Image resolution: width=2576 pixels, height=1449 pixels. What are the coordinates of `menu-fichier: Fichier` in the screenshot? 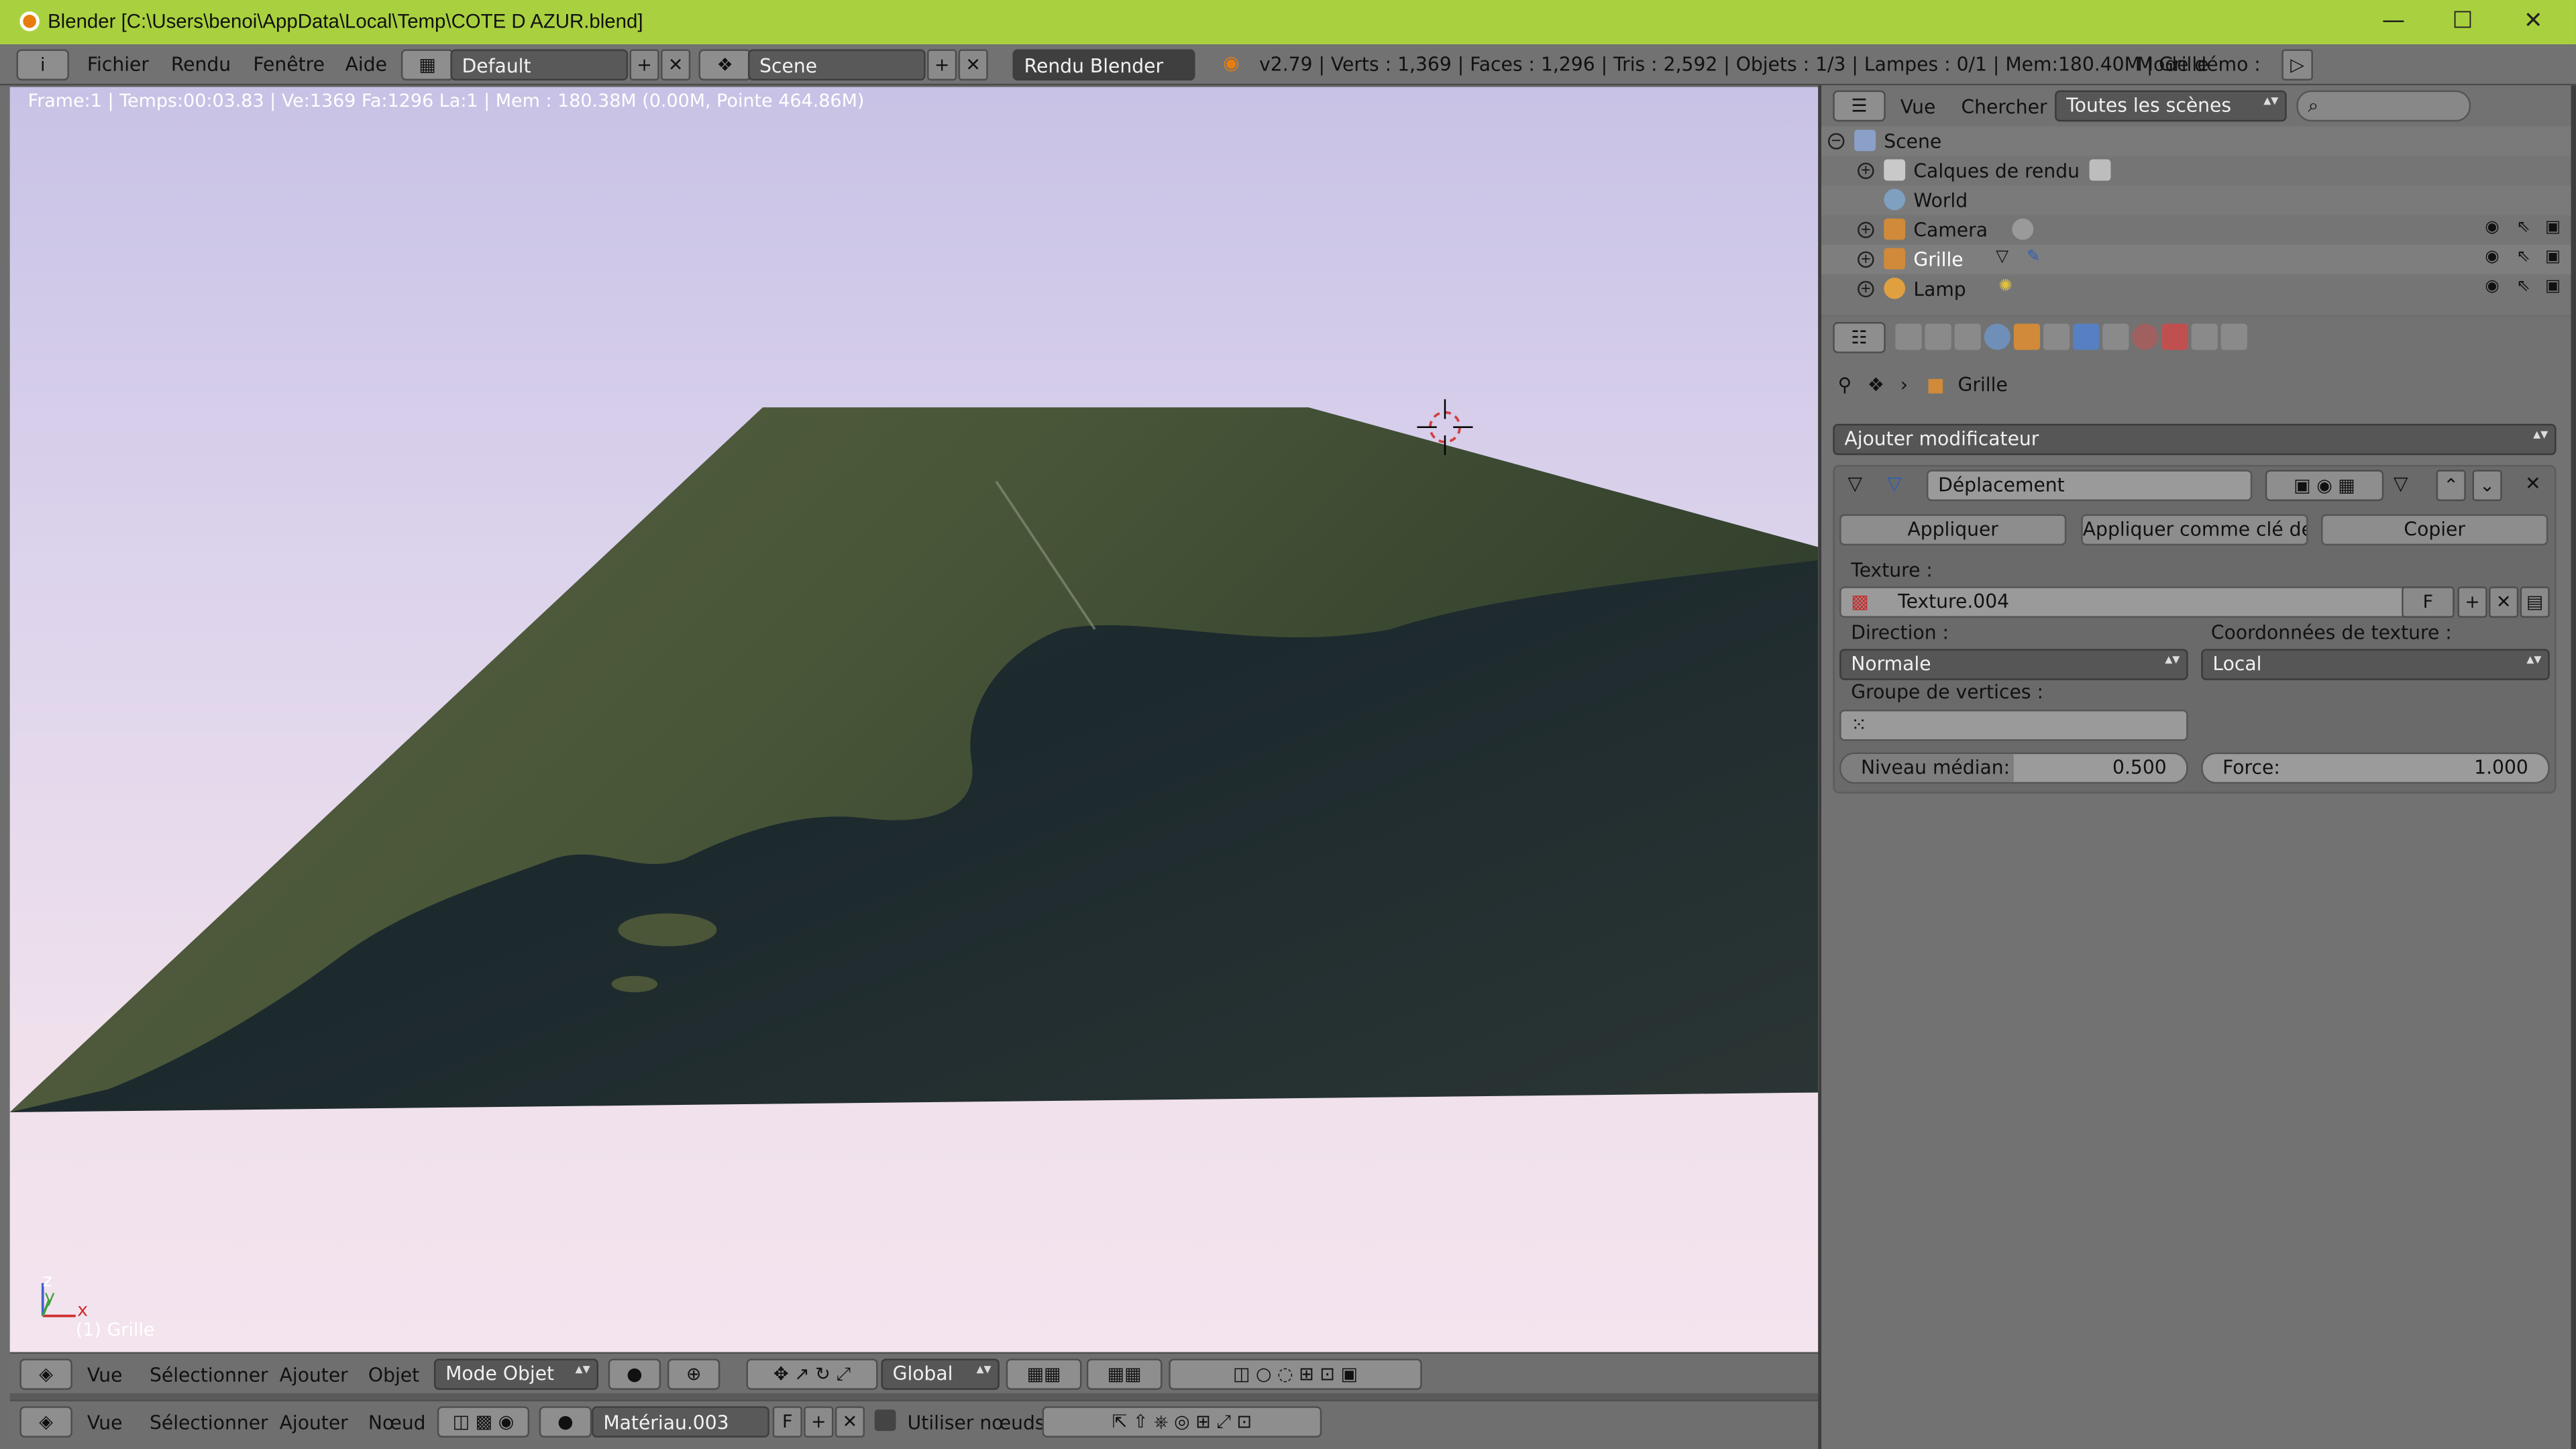 It's located at (118, 63).